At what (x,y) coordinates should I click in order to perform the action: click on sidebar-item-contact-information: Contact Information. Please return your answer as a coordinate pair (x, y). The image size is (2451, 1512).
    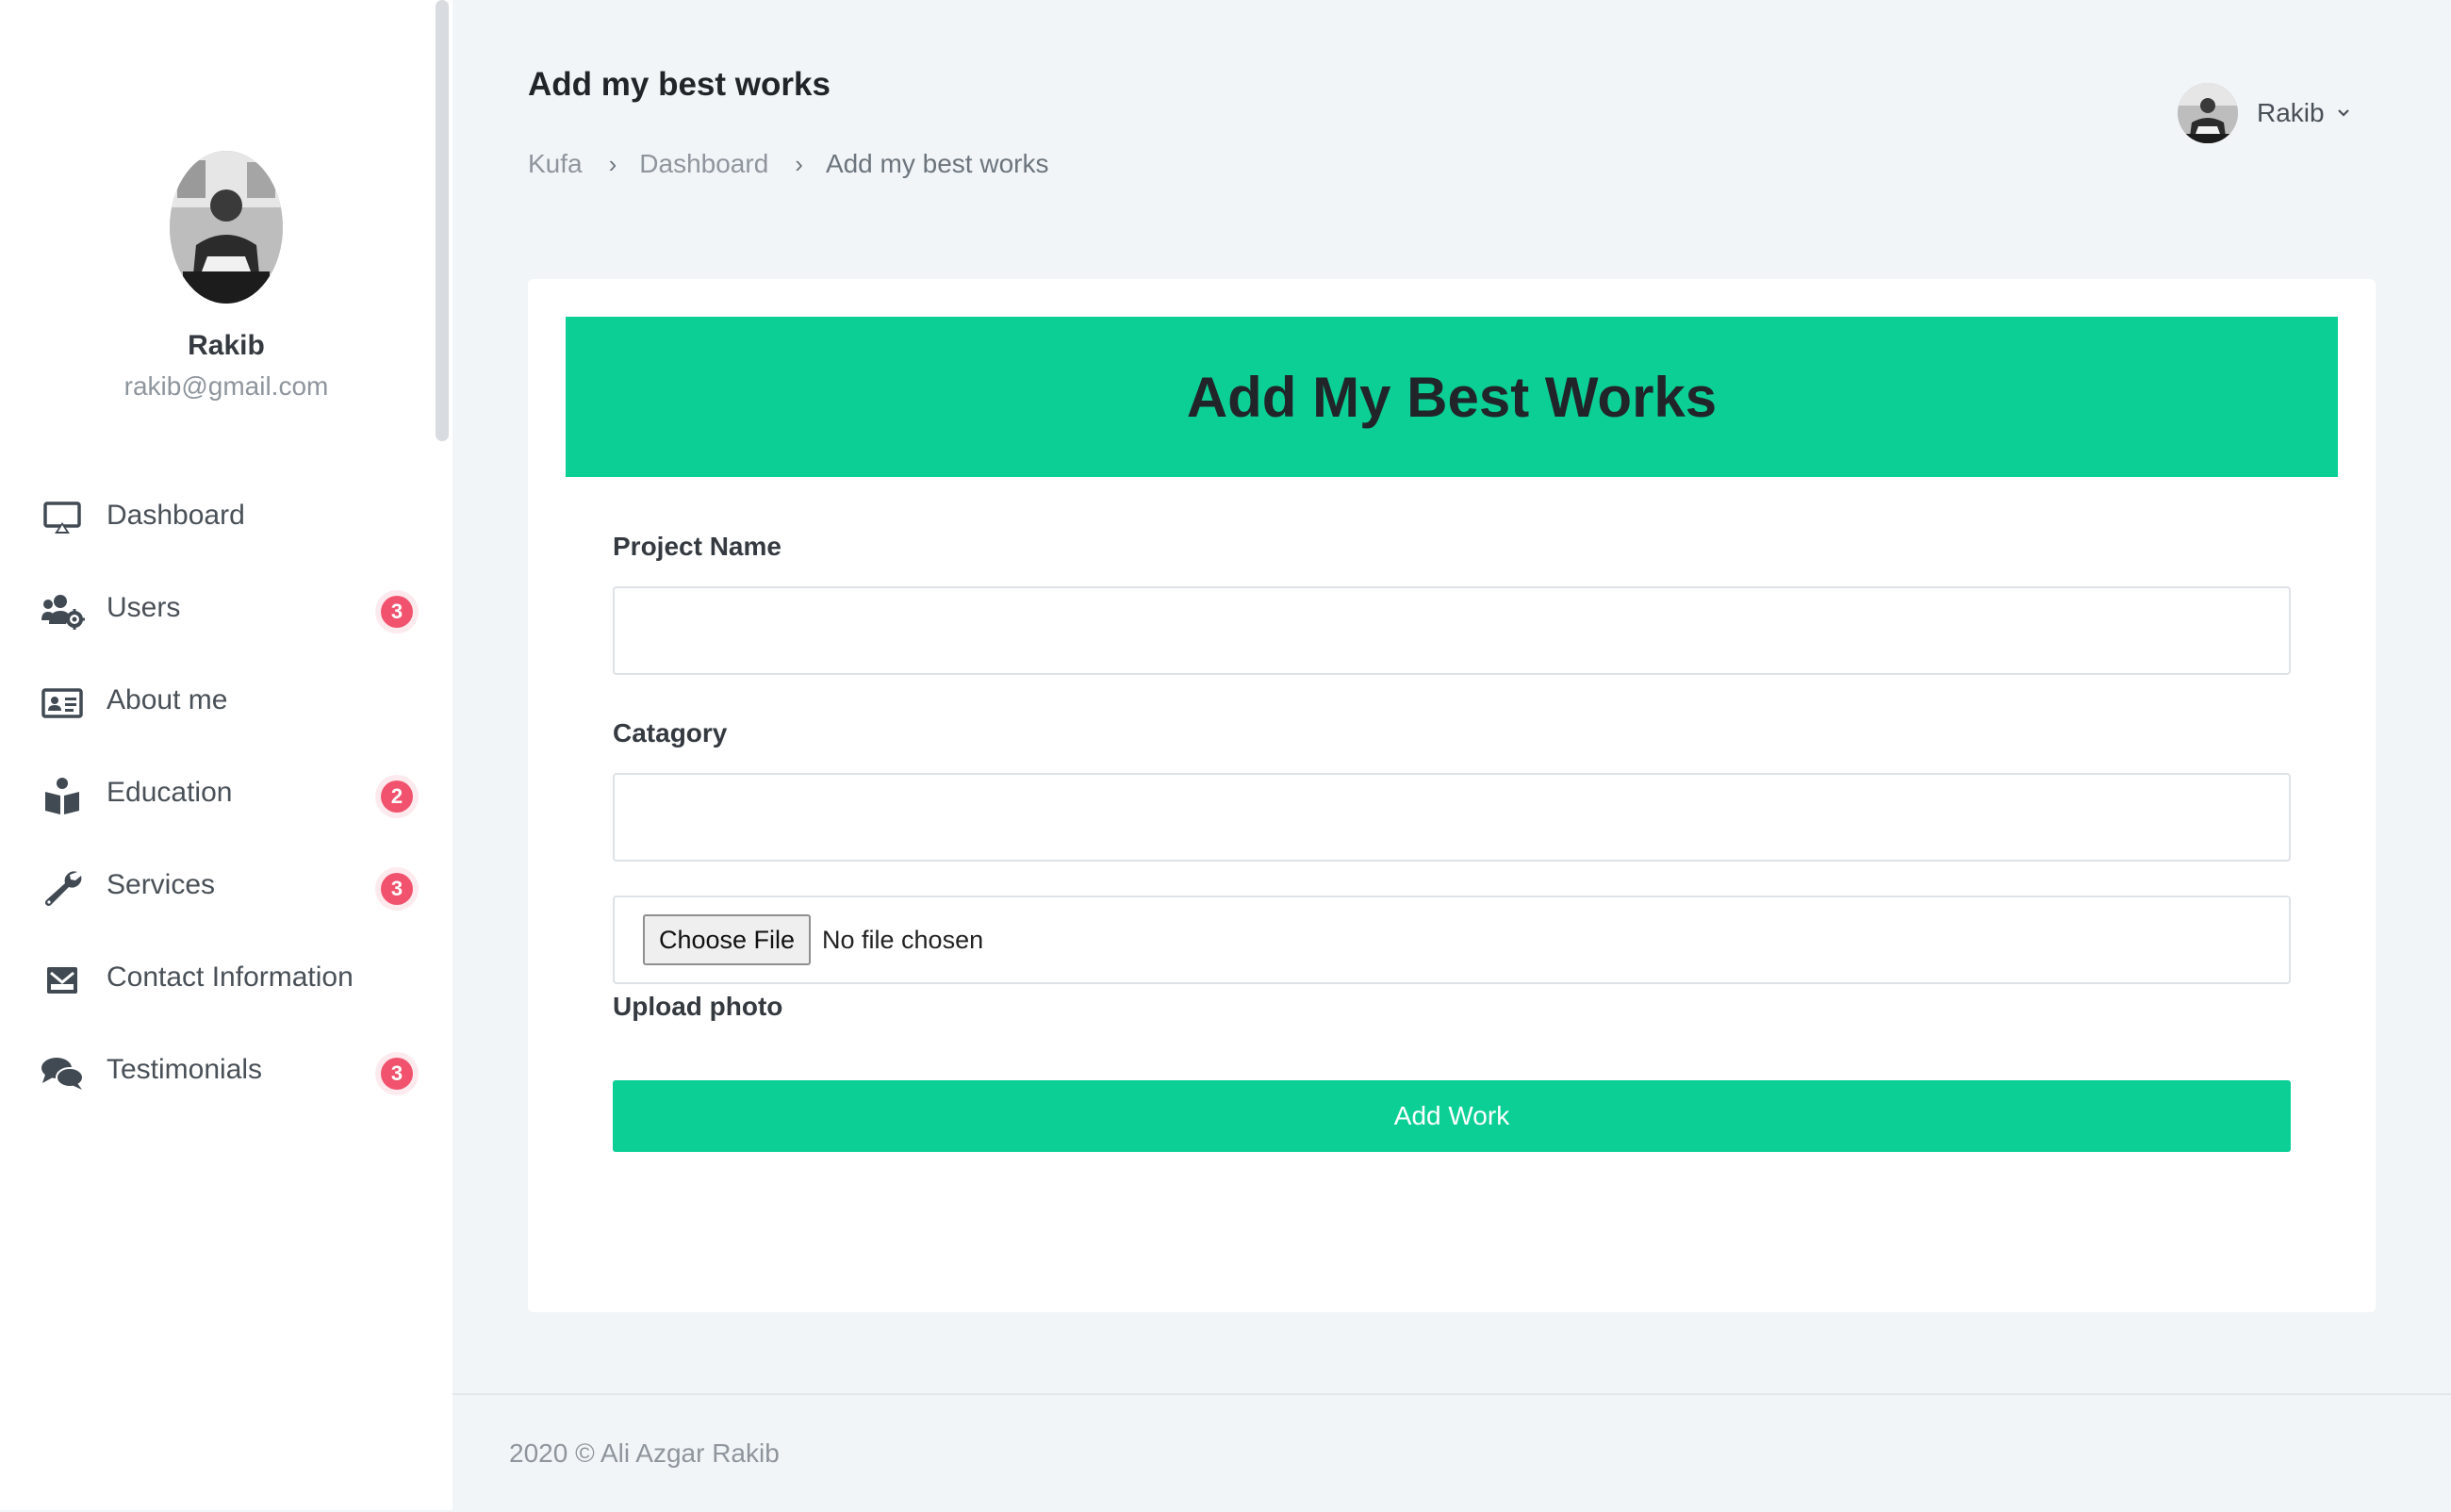
    Looking at the image, I should click on (226, 980).